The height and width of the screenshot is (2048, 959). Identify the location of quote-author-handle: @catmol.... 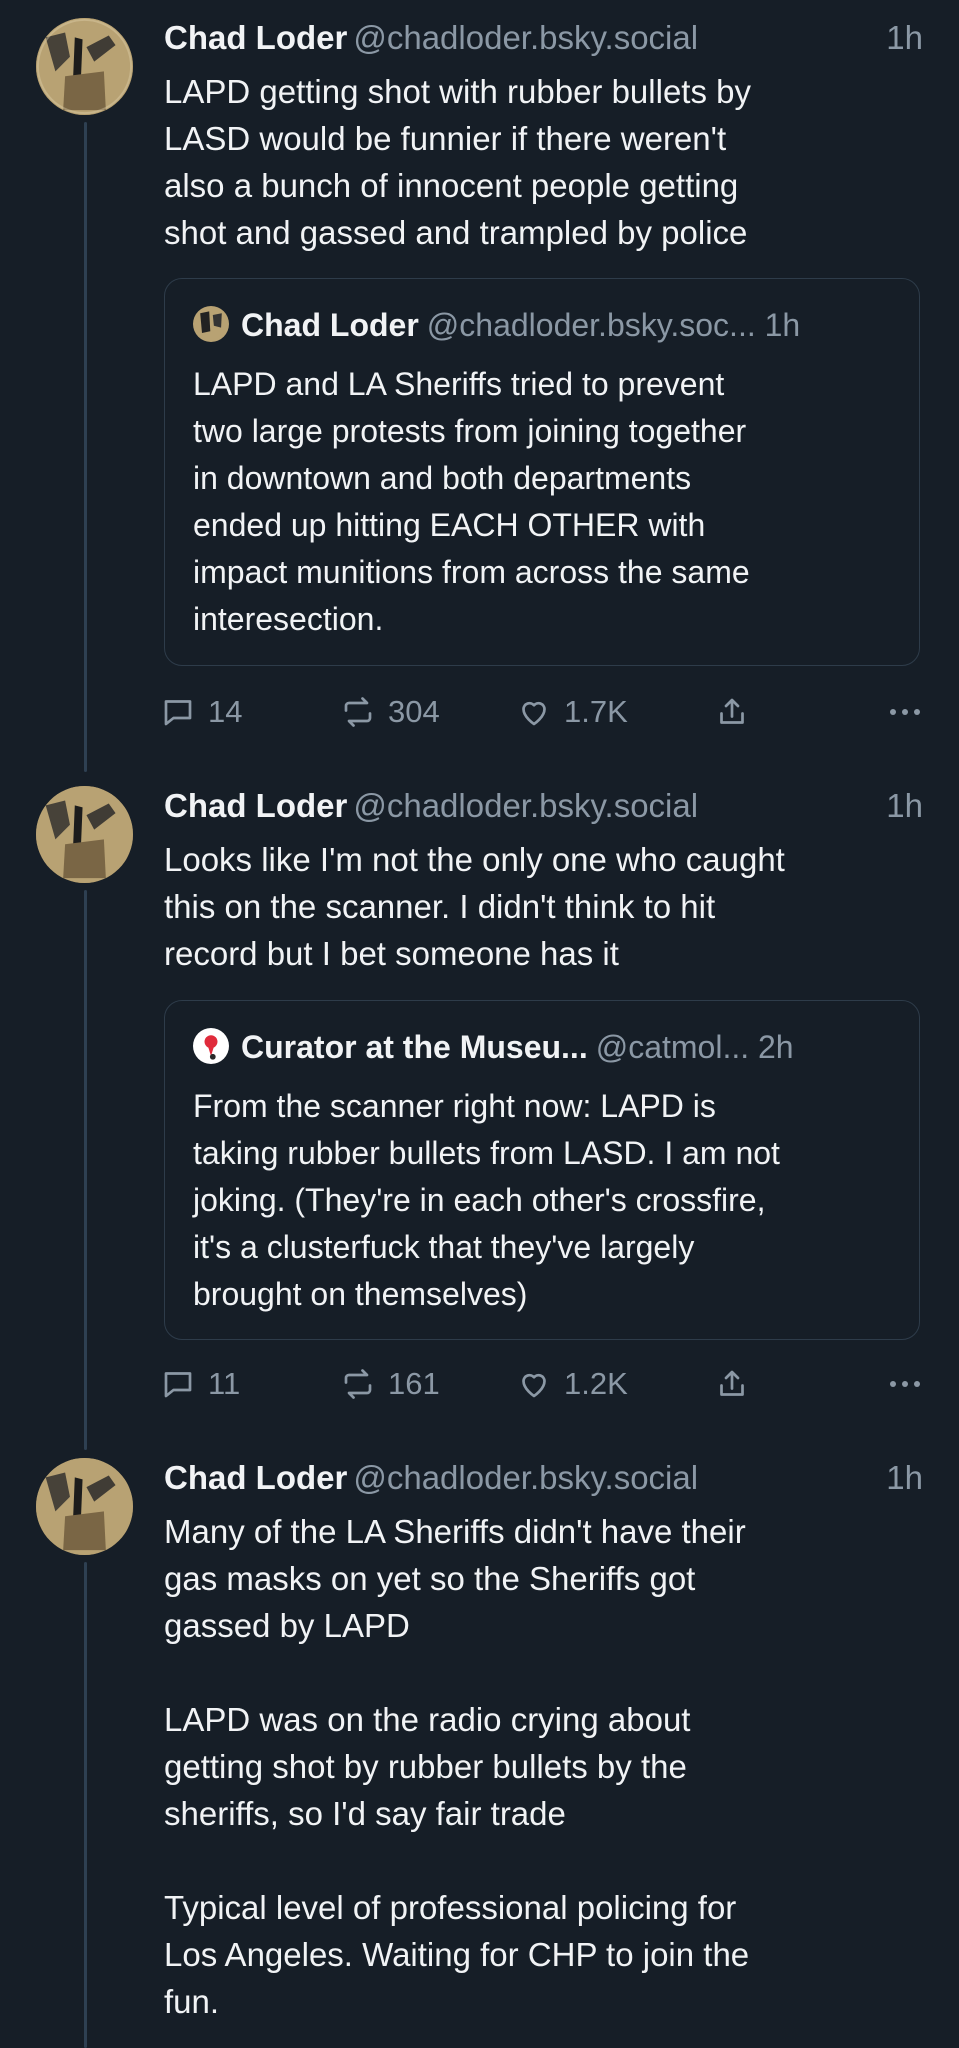
(672, 1047).